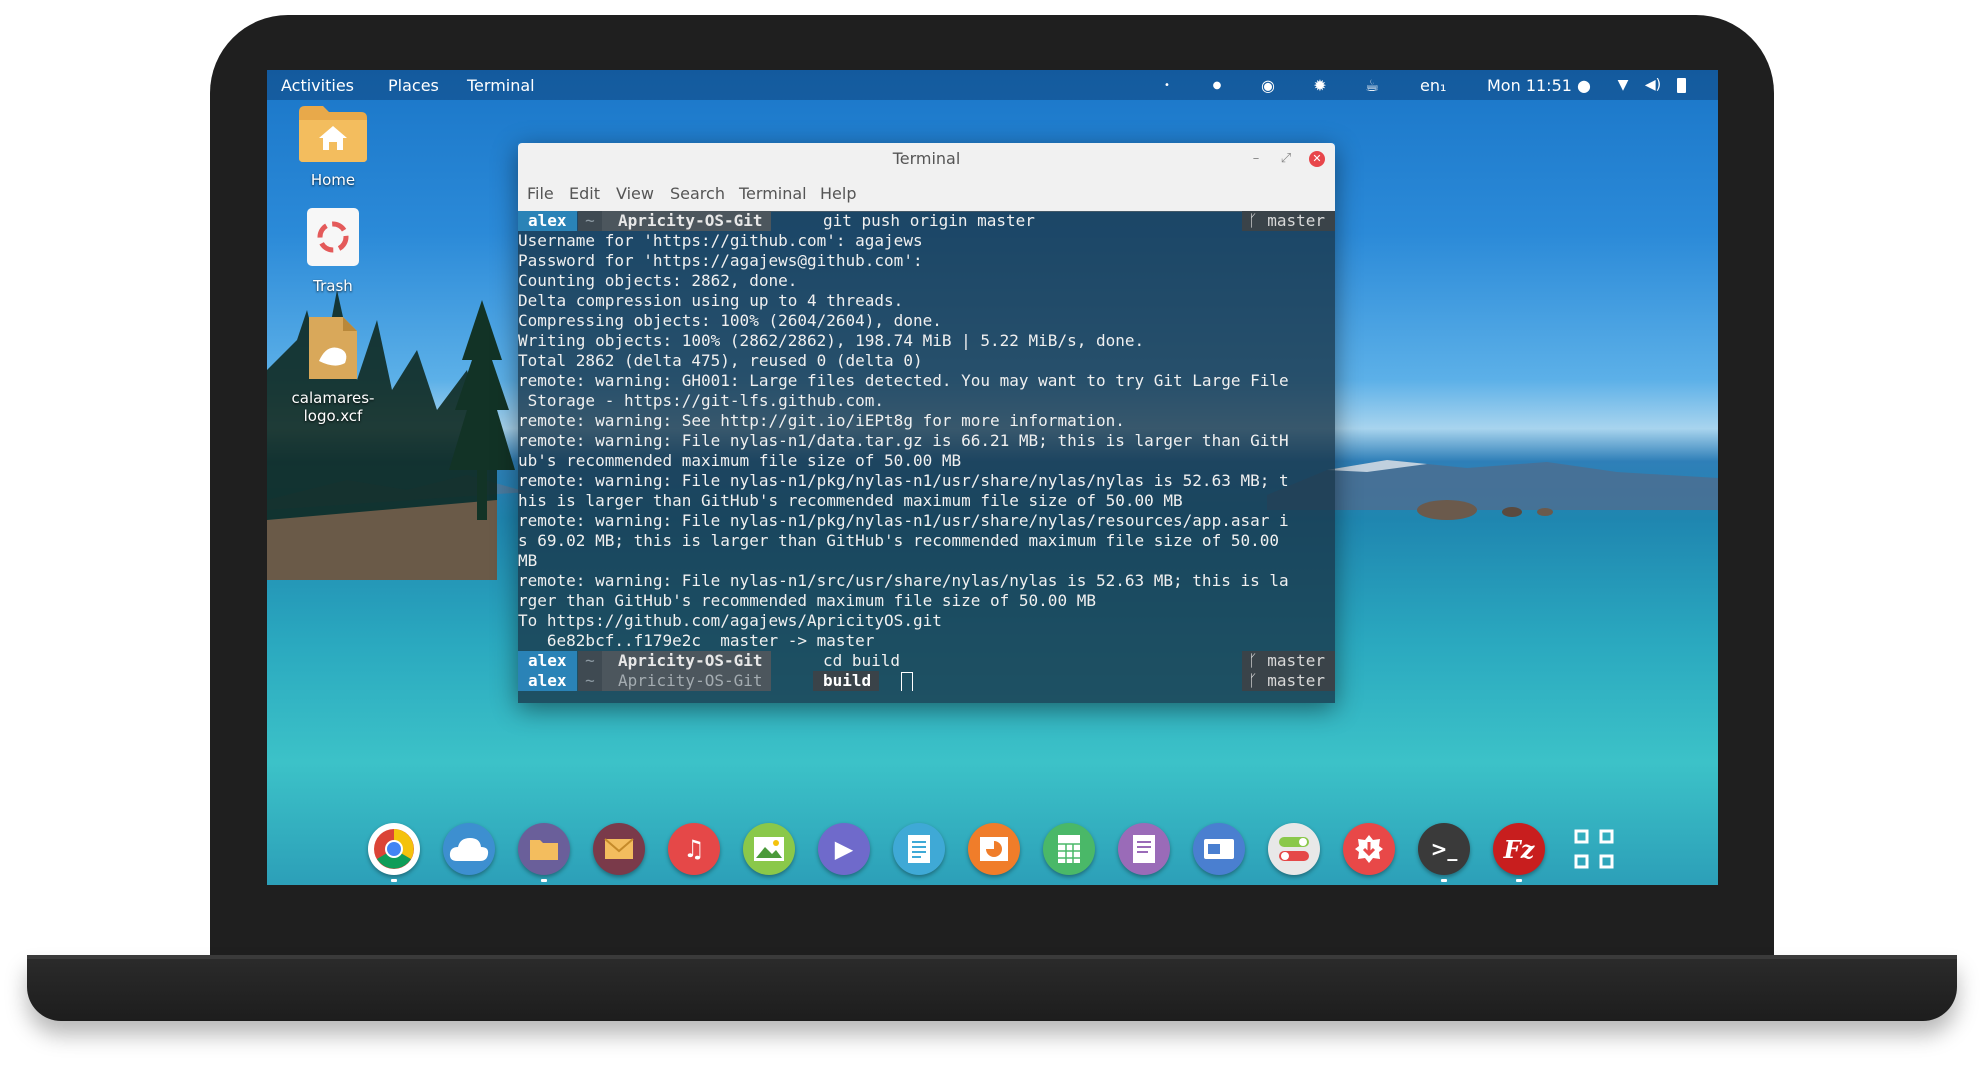  Describe the element at coordinates (1653, 85) in the screenshot. I see `volume-icon: ◀)` at that location.